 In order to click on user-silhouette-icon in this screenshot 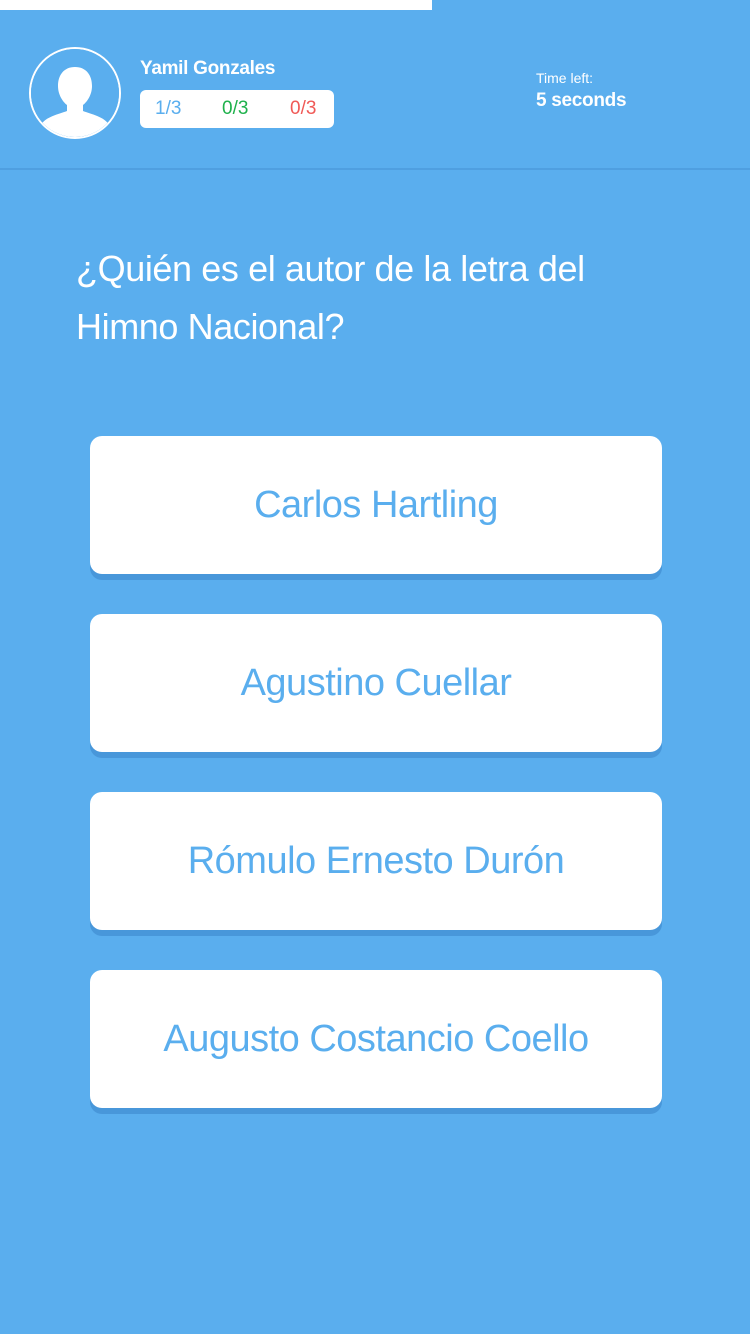, I will do `click(75, 93)`.